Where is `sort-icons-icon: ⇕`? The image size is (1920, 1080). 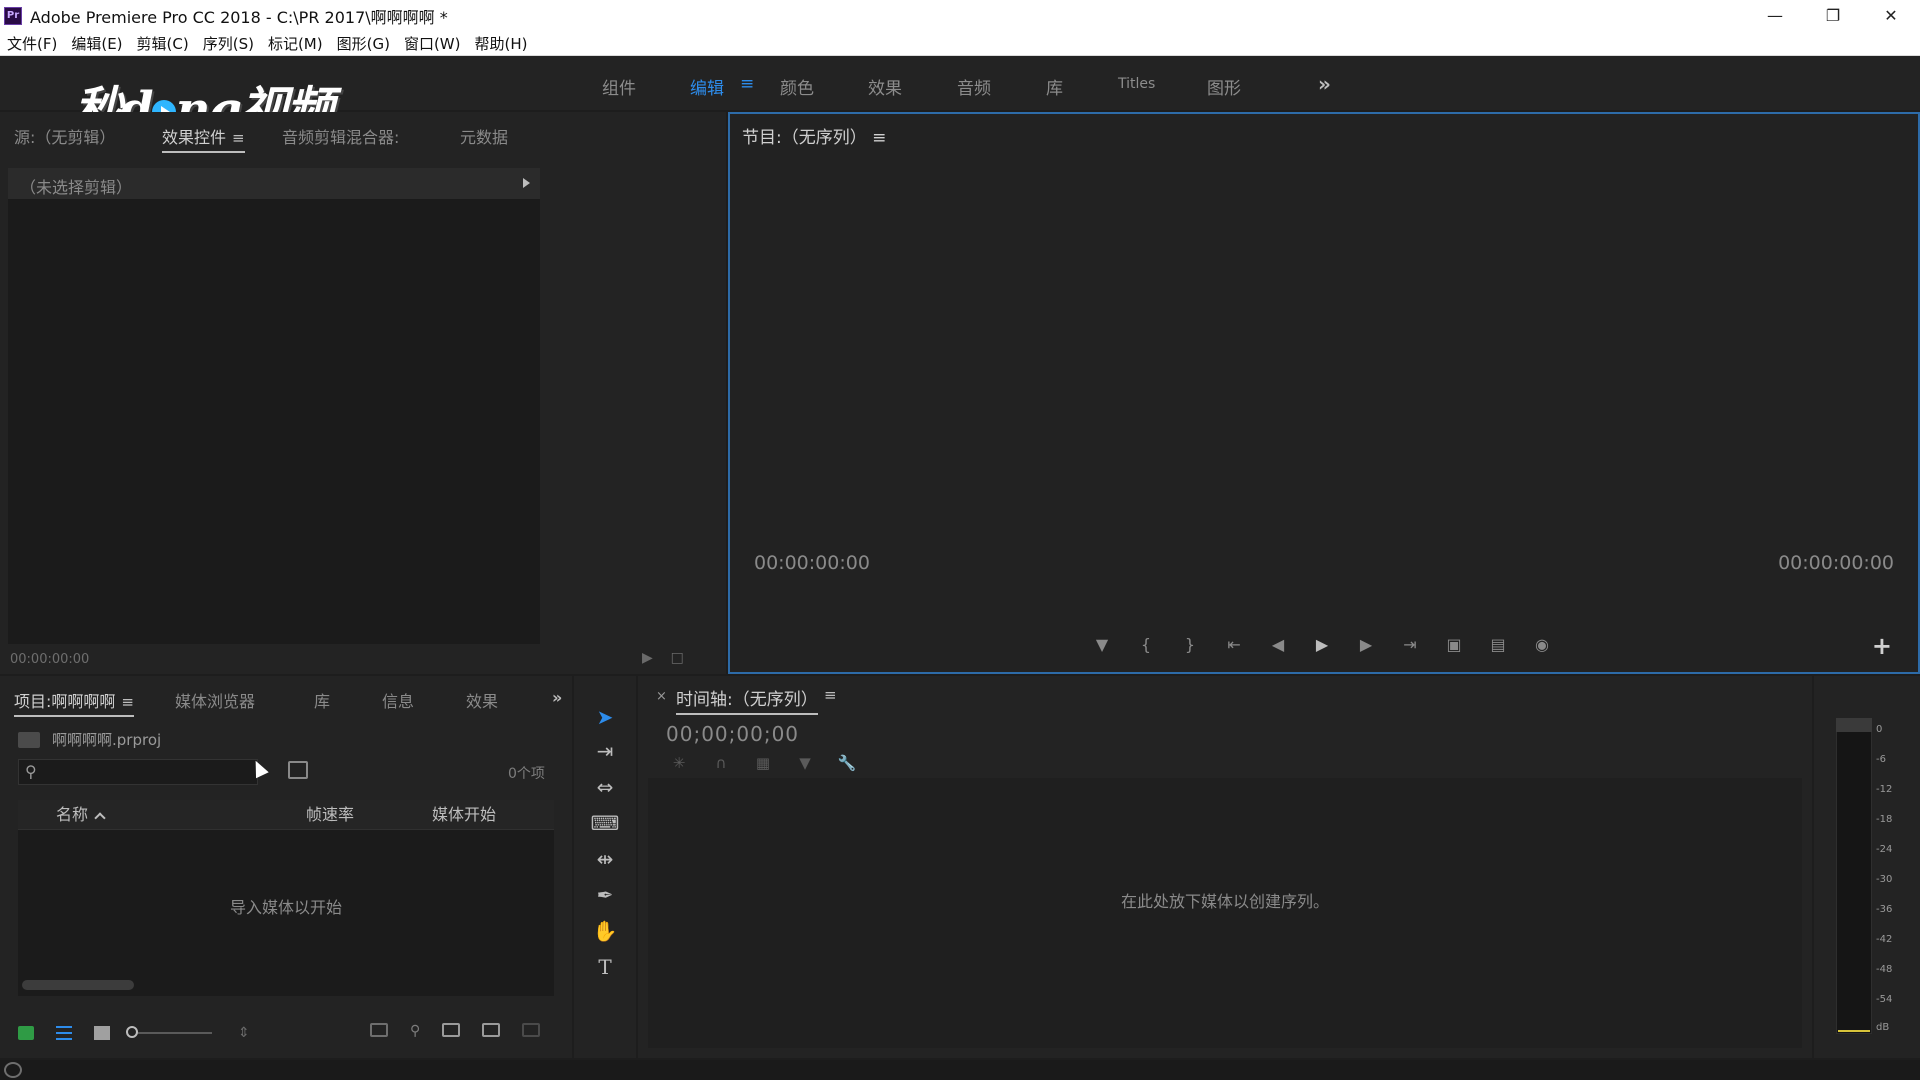 sort-icons-icon: ⇕ is located at coordinates (244, 1033).